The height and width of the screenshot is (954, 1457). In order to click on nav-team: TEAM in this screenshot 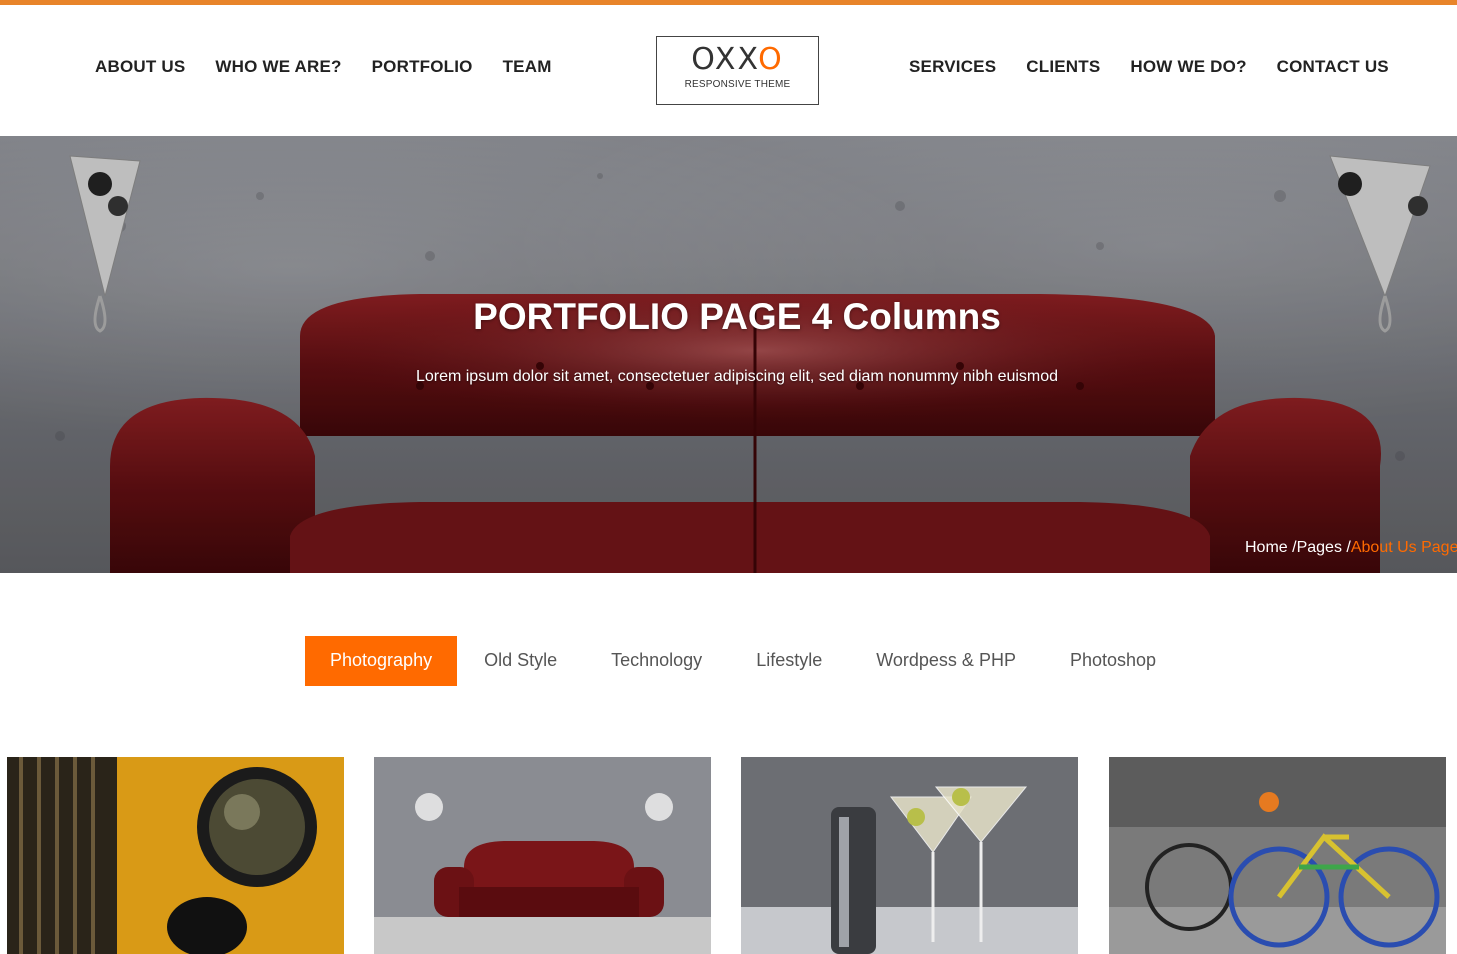, I will do `click(527, 67)`.